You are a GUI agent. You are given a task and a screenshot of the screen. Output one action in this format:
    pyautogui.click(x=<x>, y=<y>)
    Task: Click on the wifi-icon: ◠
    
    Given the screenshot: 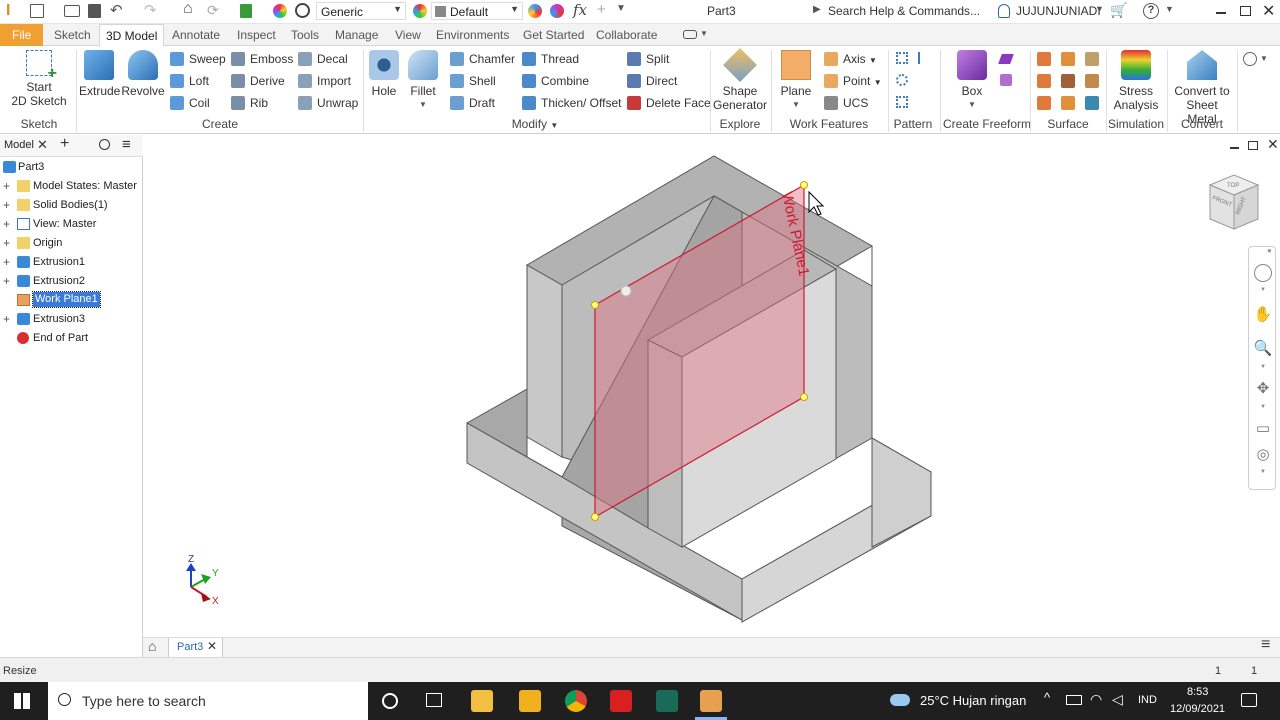 What is the action you would take?
    pyautogui.click(x=1096, y=699)
    